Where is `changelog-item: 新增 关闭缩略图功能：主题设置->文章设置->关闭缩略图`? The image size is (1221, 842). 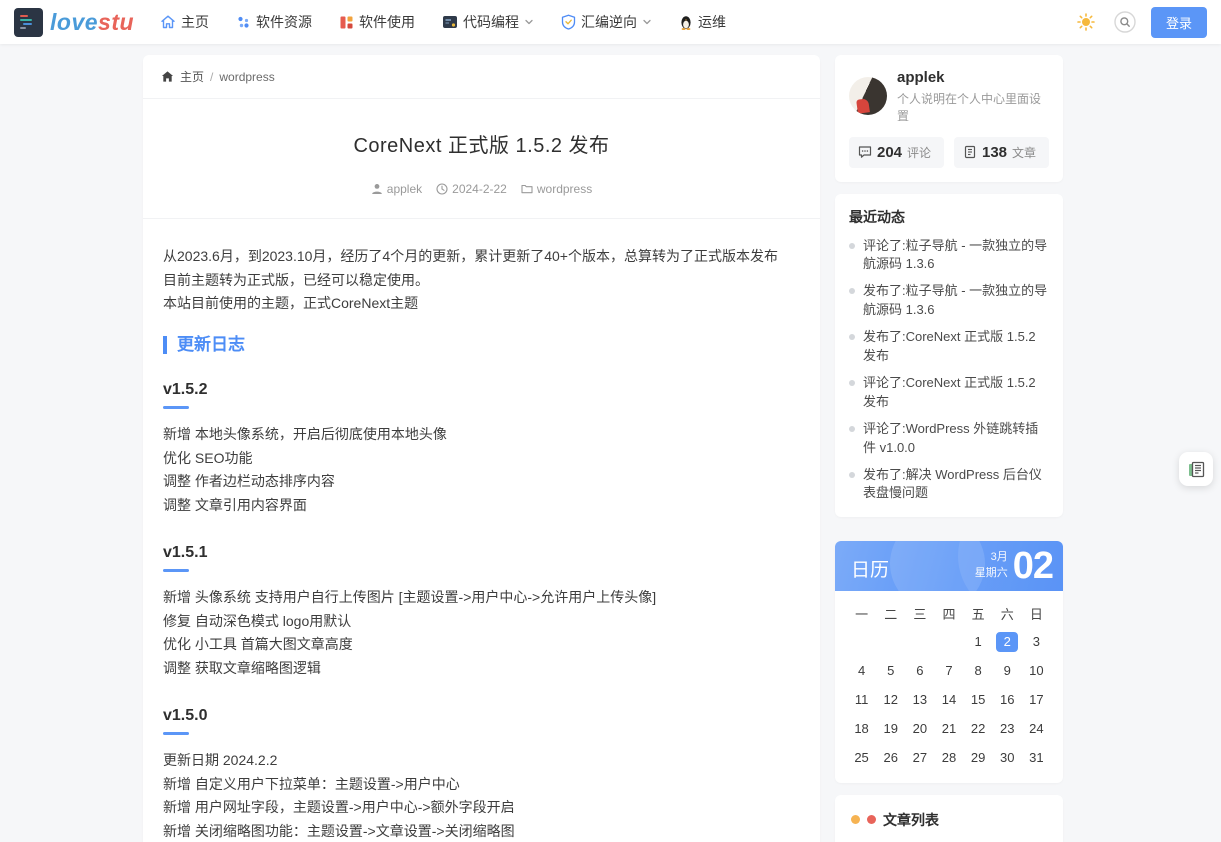
changelog-item: 新增 关闭缩略图功能：主题设置->文章设置->关闭缩略图 is located at coordinates (339, 830).